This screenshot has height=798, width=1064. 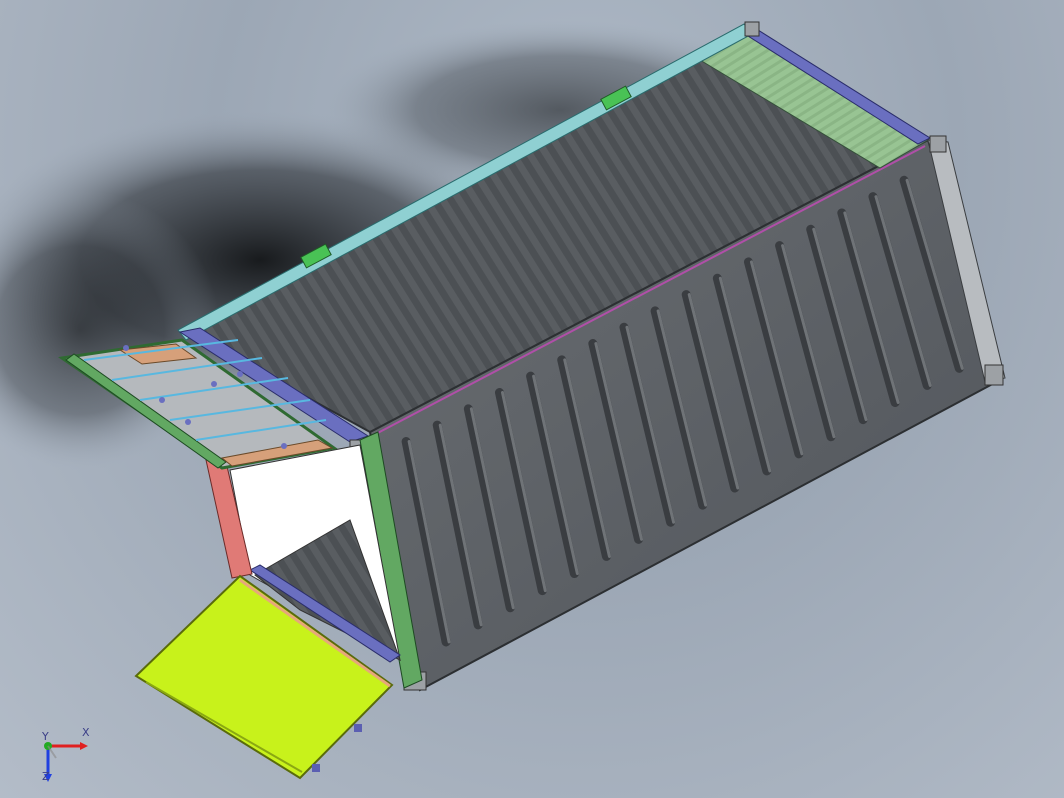 What do you see at coordinates (46, 776) in the screenshot?
I see `axis-z-label: Z` at bounding box center [46, 776].